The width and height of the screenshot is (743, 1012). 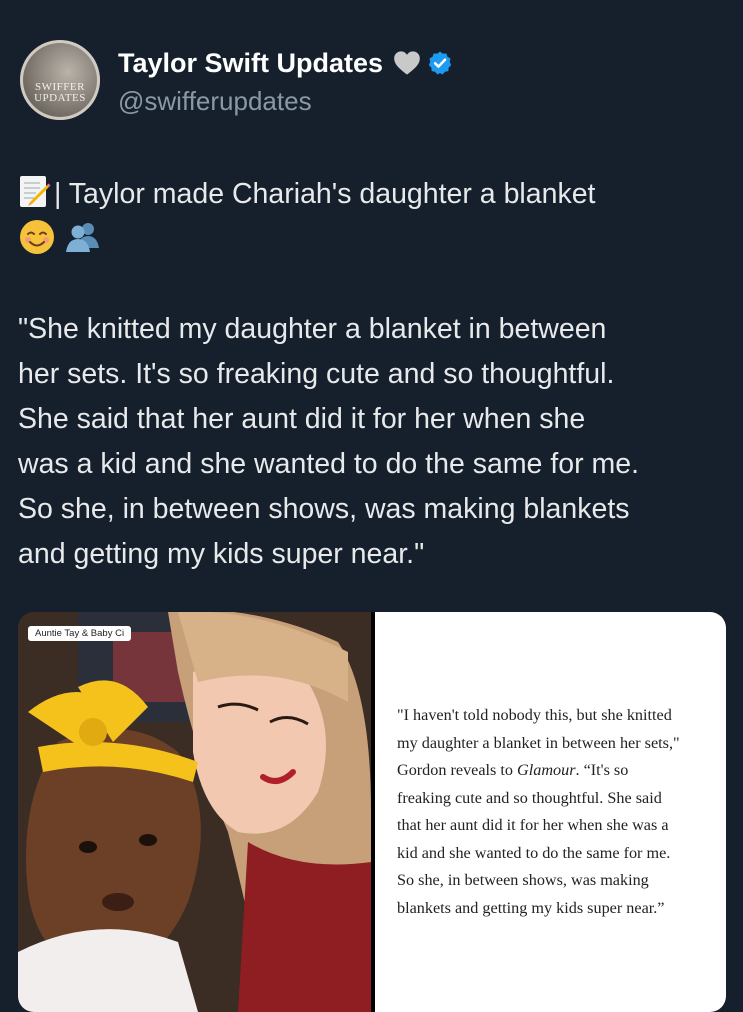 I want to click on article-quote-line: So she, in between shows, was making, so click(x=523, y=880).